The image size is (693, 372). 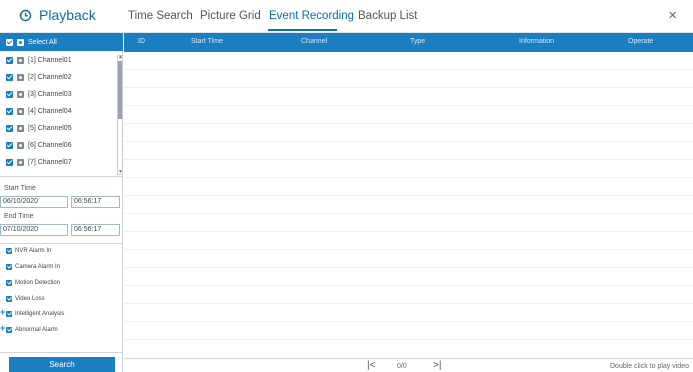 What do you see at coordinates (30, 299) in the screenshot?
I see `alarm-type-label: Video Loss` at bounding box center [30, 299].